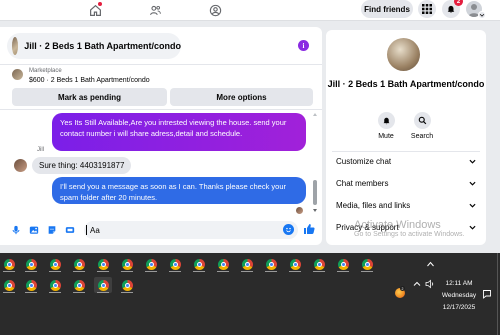 The image size is (500, 335). Describe the element at coordinates (70, 230) in the screenshot. I see `gif-icon` at that location.